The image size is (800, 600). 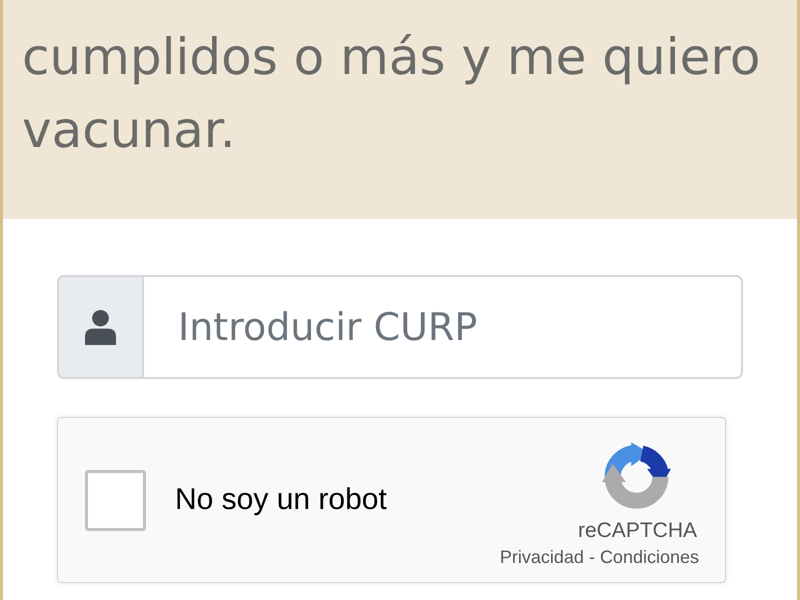 I want to click on curp-input-field: Introducir CURP, so click(x=443, y=327).